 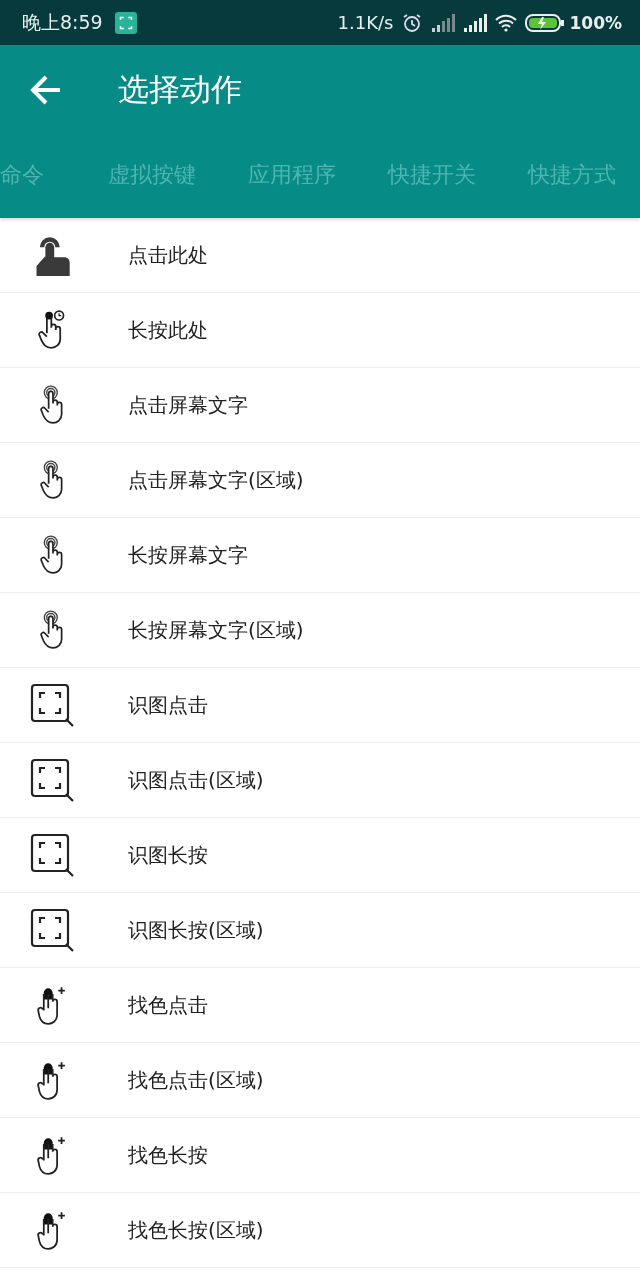 What do you see at coordinates (168, 855) in the screenshot?
I see `action-label: 识图长按` at bounding box center [168, 855].